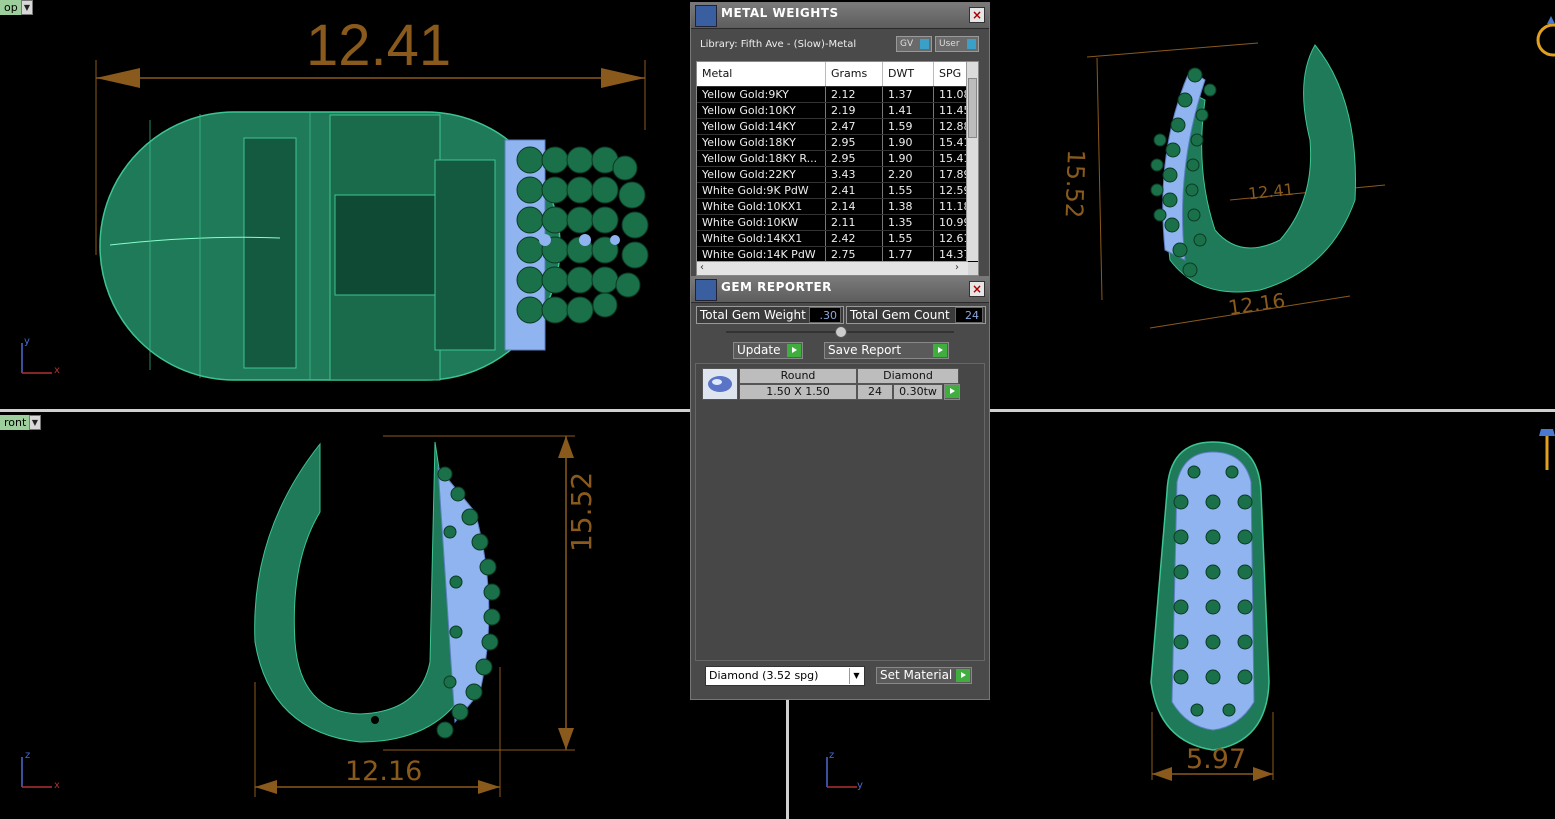  Describe the element at coordinates (875, 392) in the screenshot. I see `gem-count: 24` at that location.